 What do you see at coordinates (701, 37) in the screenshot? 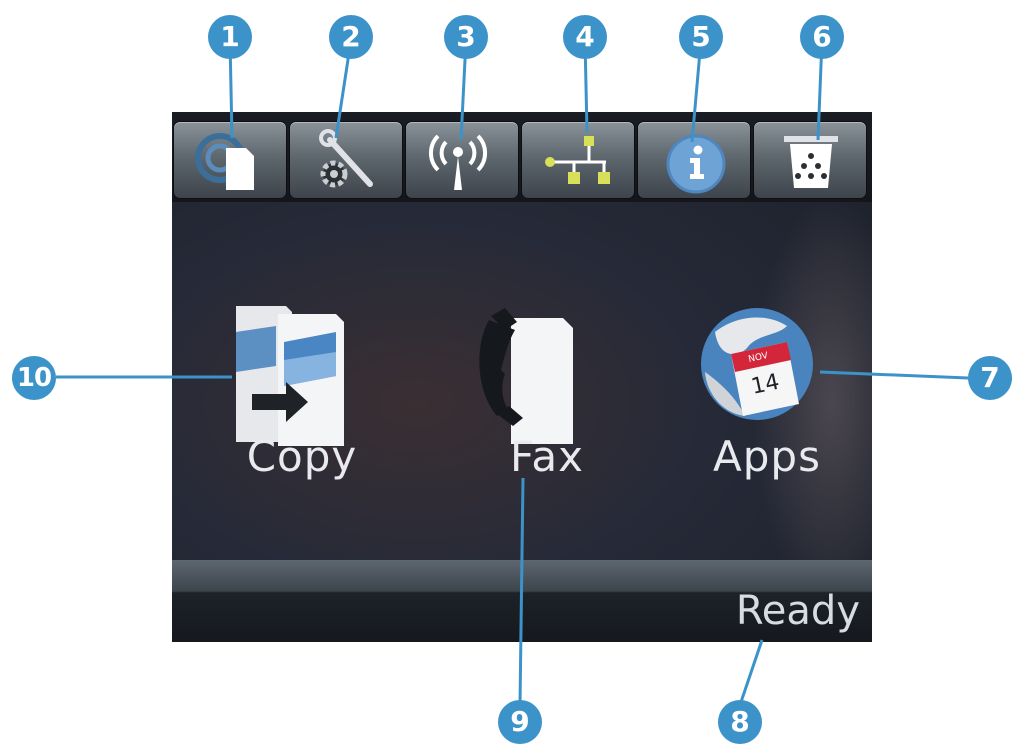
I see `callout-5: 5` at bounding box center [701, 37].